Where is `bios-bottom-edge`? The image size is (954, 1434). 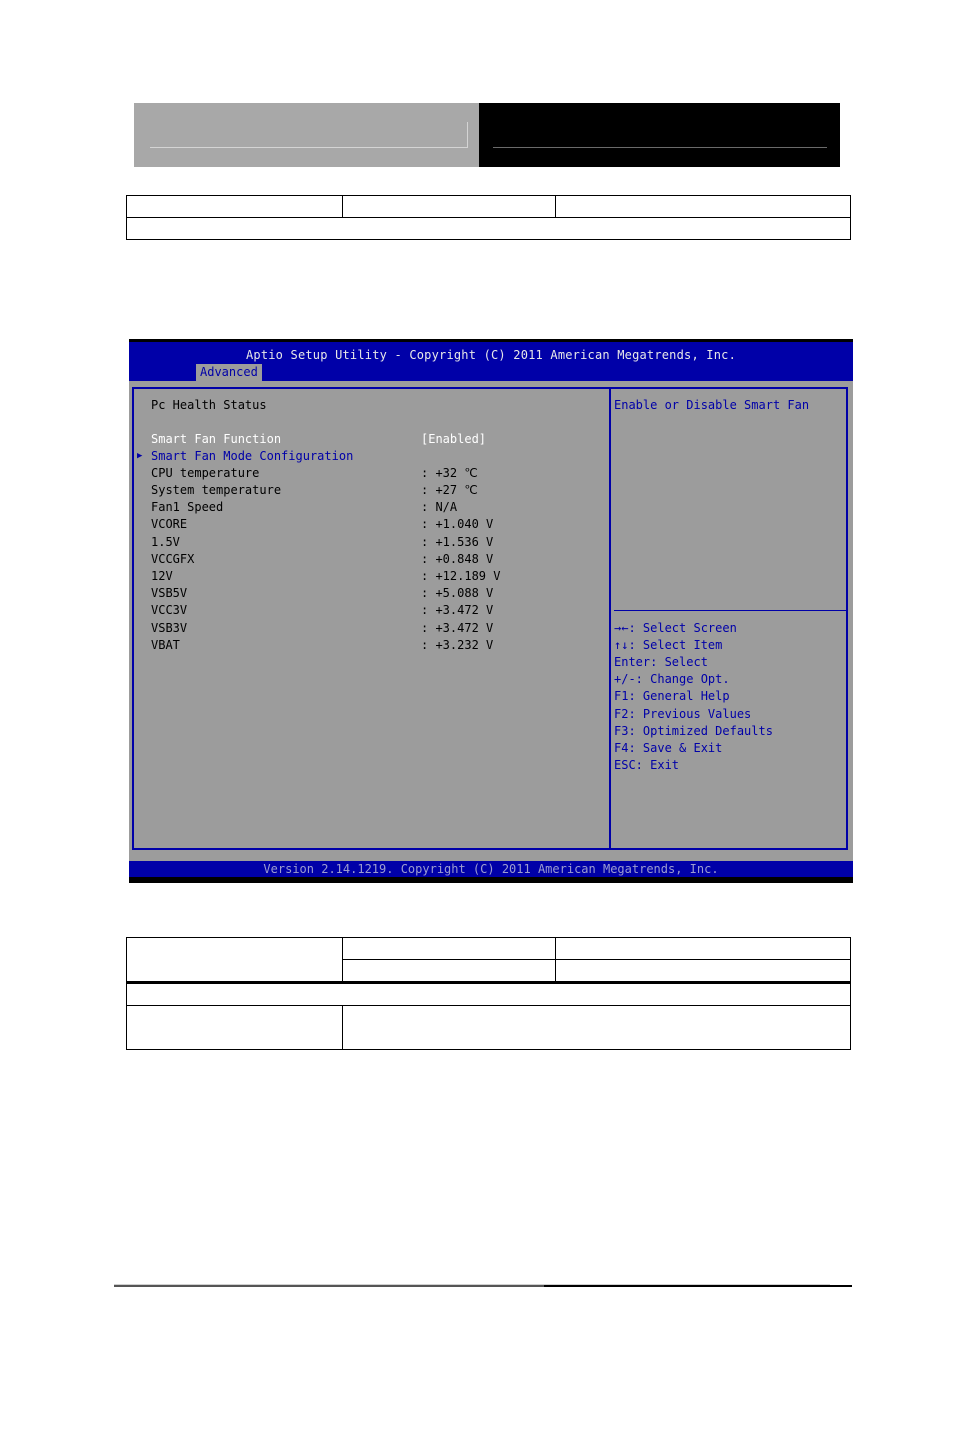 bios-bottom-edge is located at coordinates (491, 880).